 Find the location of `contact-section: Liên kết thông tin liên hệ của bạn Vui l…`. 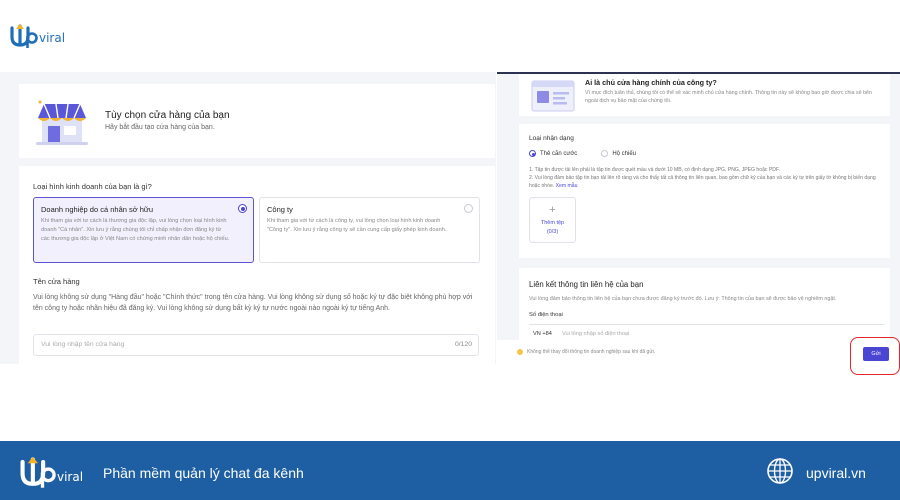

contact-section: Liên kết thông tin liên hệ của bạn Vui l… is located at coordinates (704, 304).